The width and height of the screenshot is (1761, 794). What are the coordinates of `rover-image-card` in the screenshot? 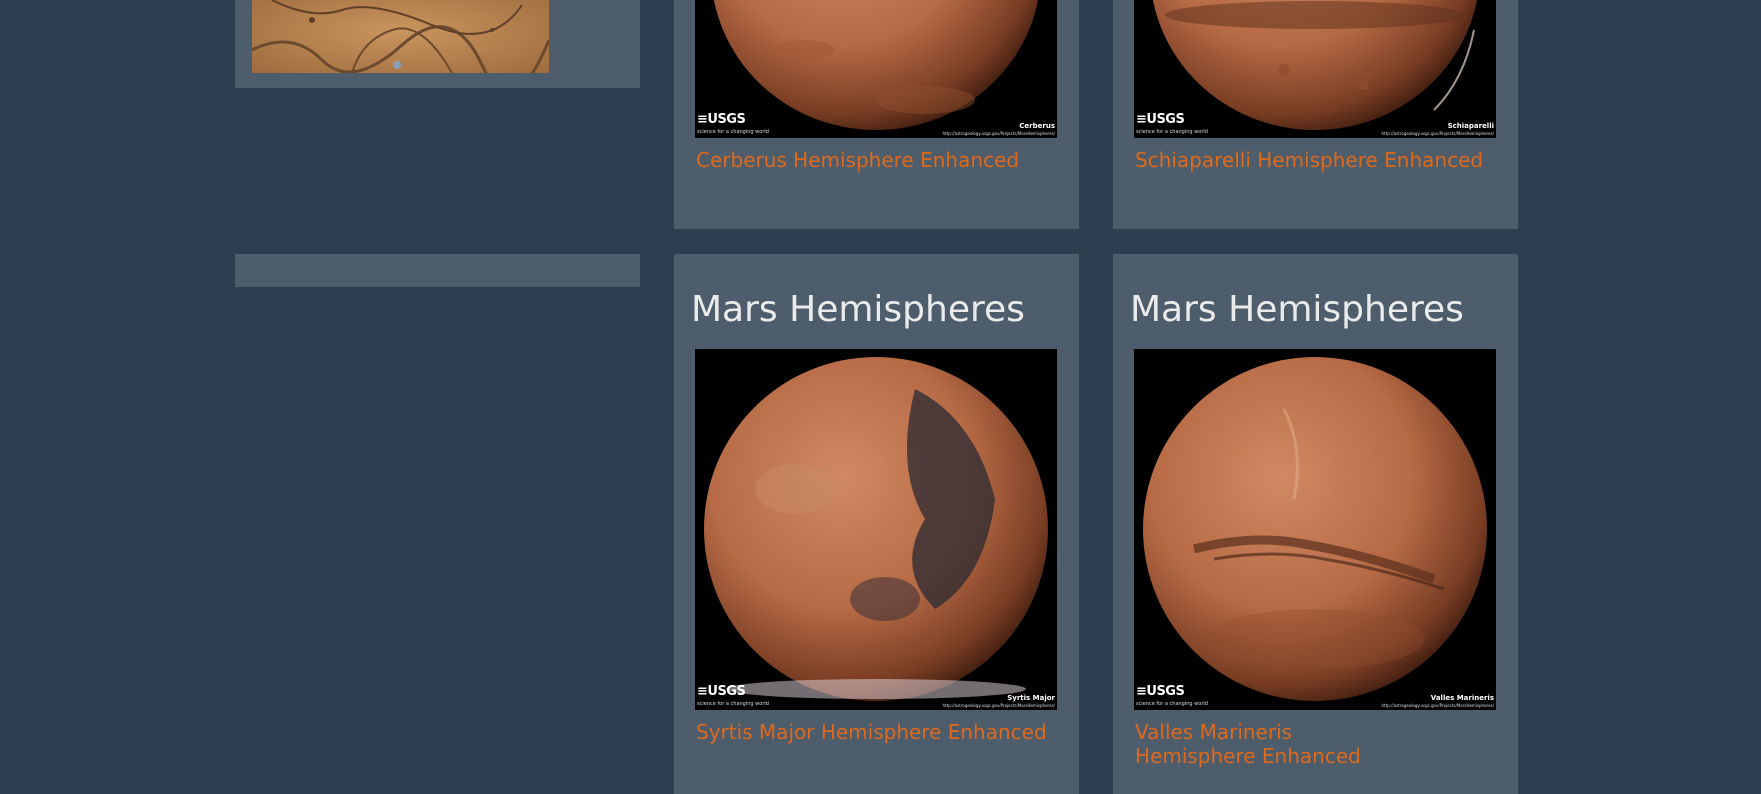 It's located at (437, 44).